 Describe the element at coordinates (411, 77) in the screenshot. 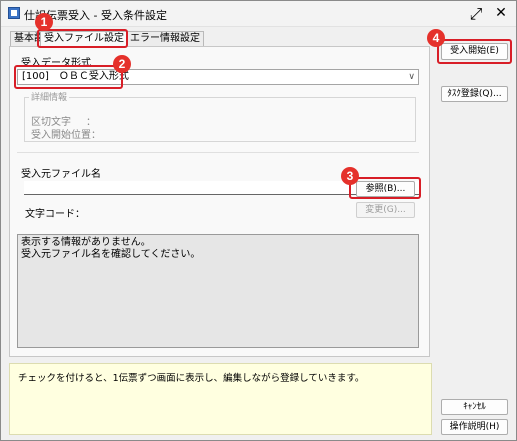

I see `chevron-down-icon: ∨` at that location.